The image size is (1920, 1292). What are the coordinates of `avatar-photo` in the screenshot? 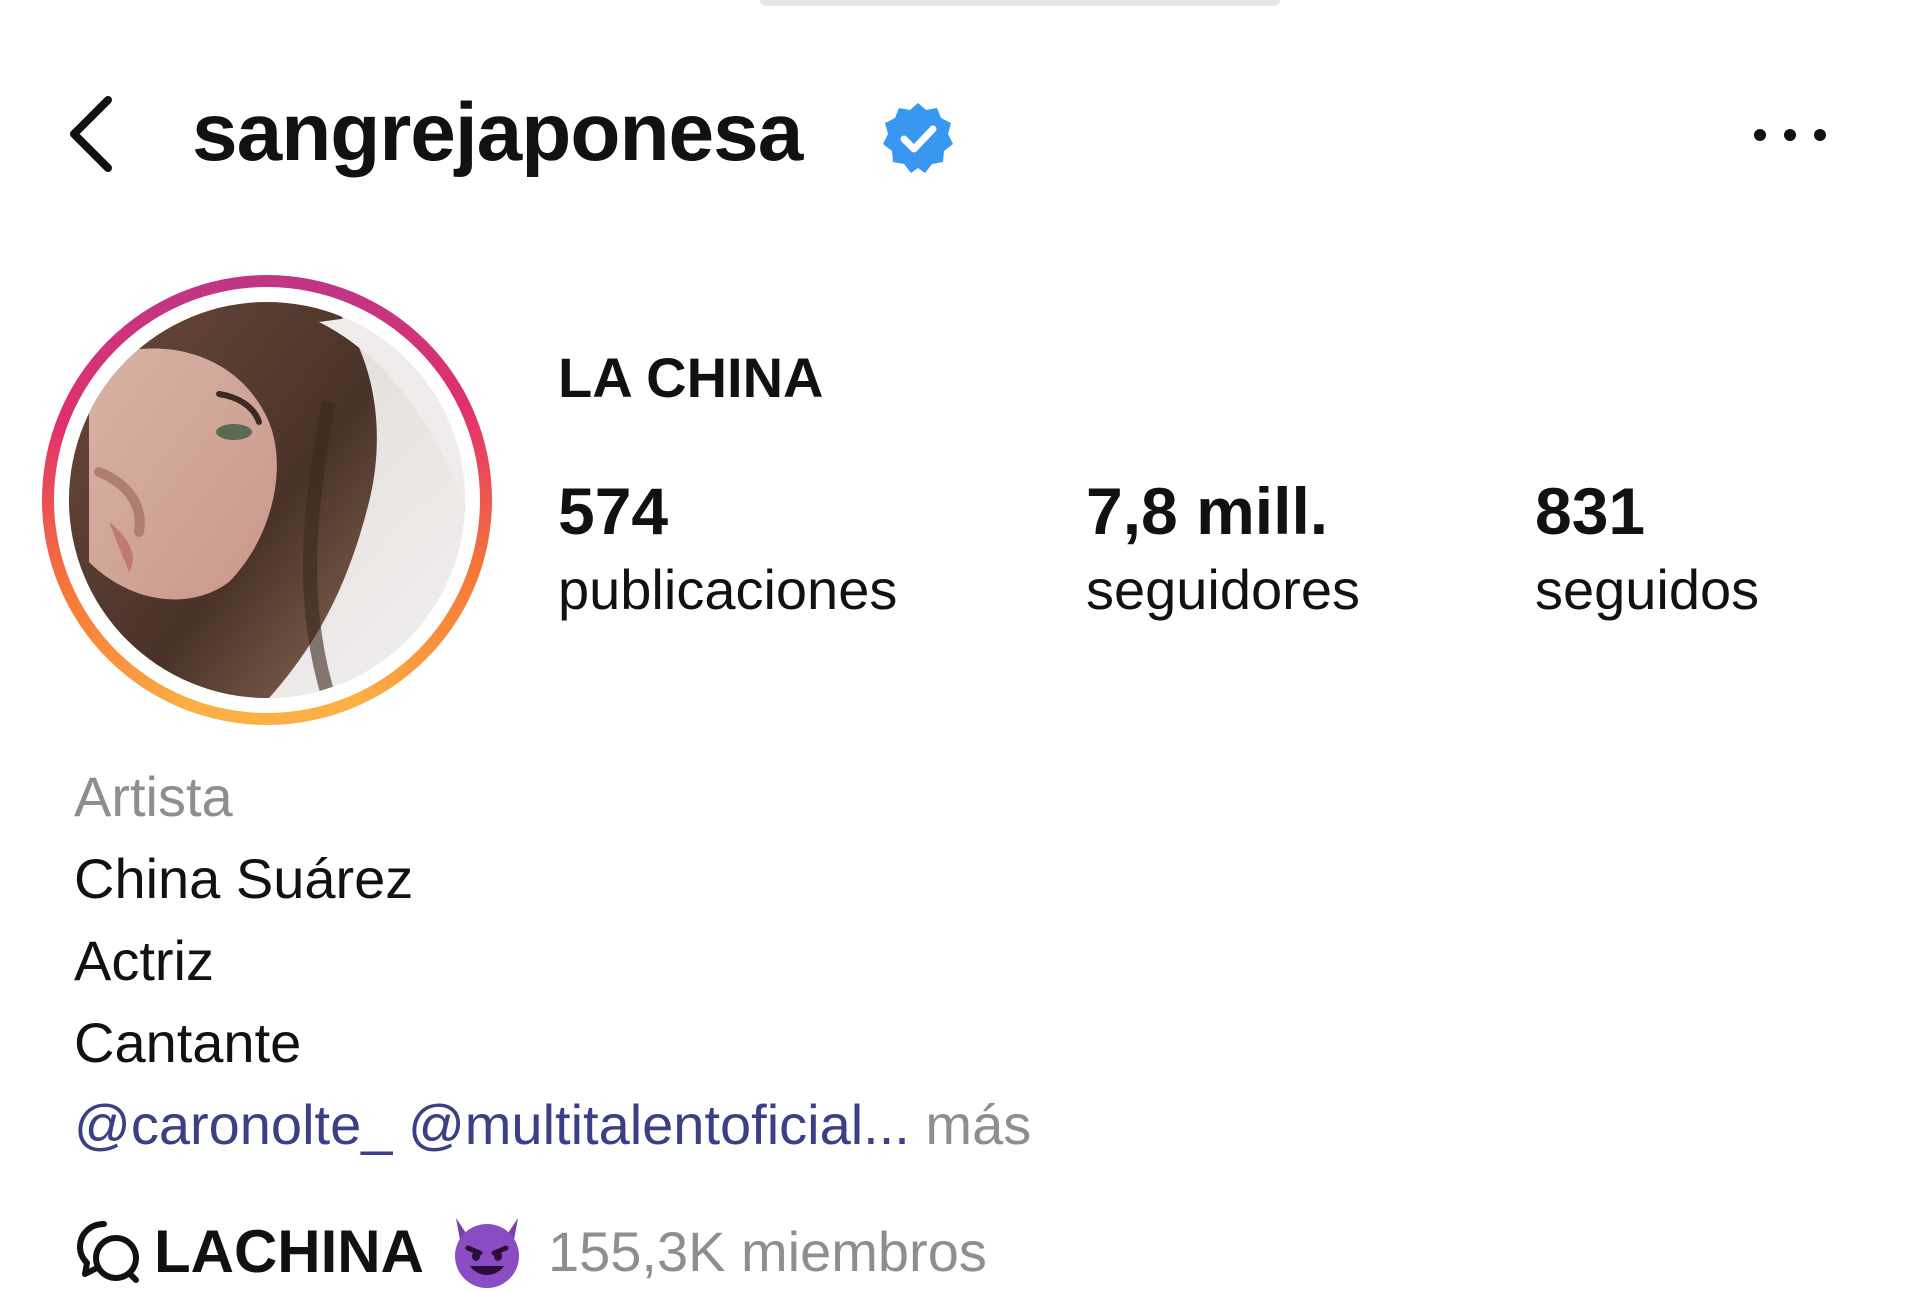 It's located at (267, 500).